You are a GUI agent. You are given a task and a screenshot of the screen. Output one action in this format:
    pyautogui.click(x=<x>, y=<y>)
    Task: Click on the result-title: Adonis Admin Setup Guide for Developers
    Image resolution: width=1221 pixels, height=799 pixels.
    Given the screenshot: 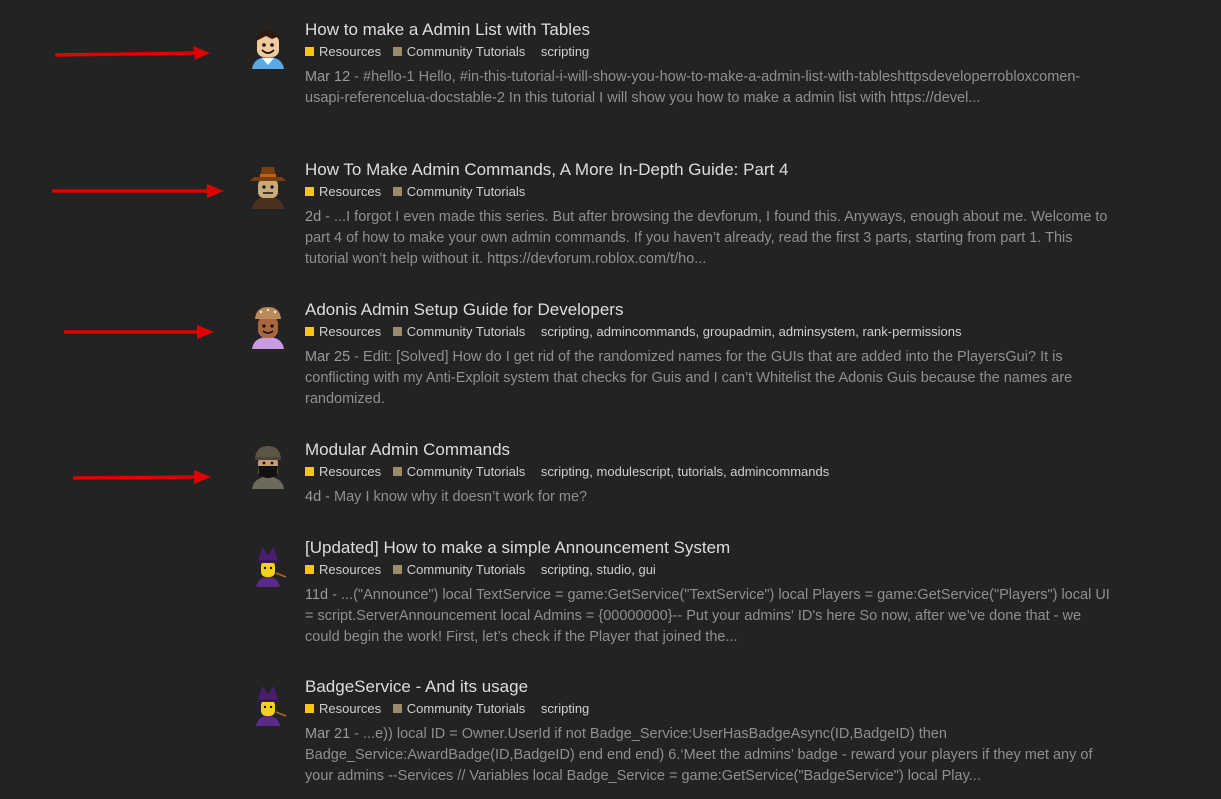 What is the action you would take?
    pyautogui.click(x=710, y=310)
    